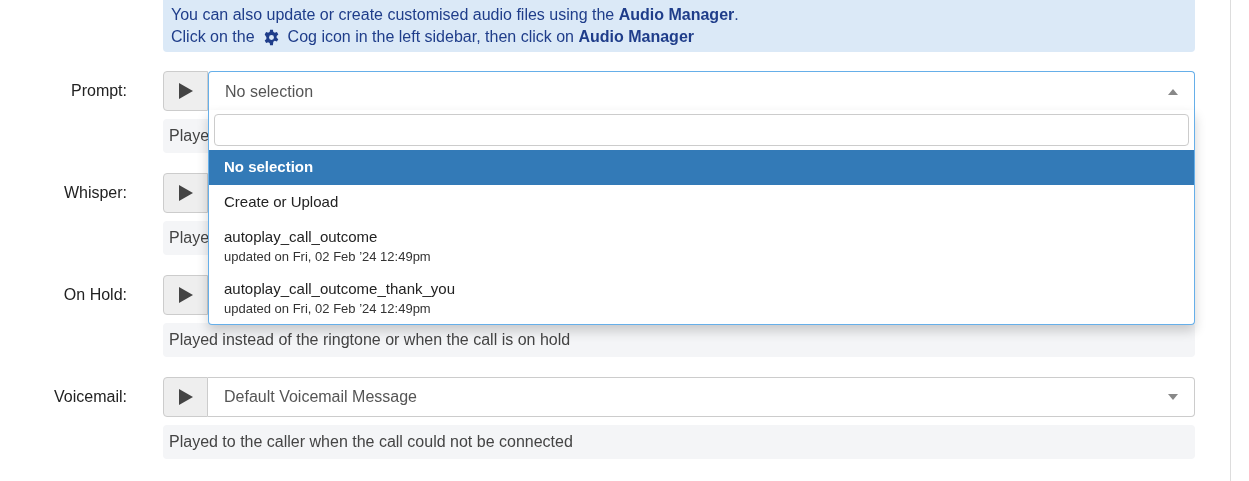 Image resolution: width=1249 pixels, height=481 pixels. What do you see at coordinates (95, 193) in the screenshot?
I see `field-label: Whisper:` at bounding box center [95, 193].